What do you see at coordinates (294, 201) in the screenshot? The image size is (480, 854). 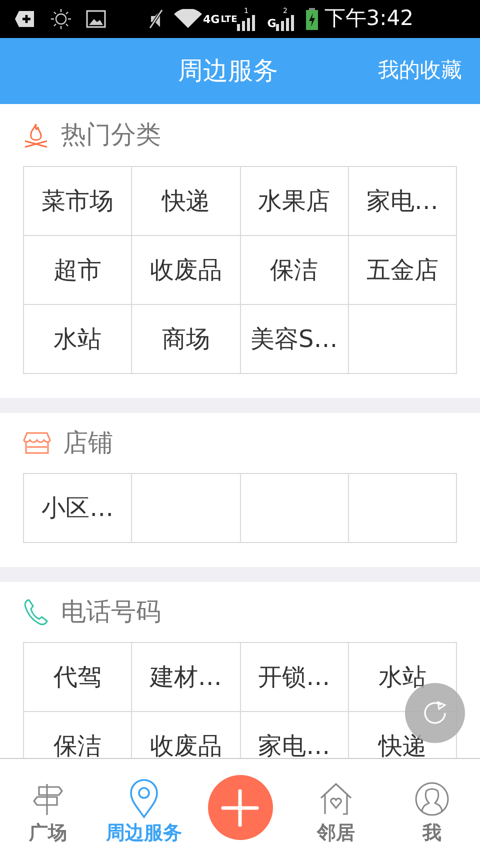 I see `category-item: 水果店` at bounding box center [294, 201].